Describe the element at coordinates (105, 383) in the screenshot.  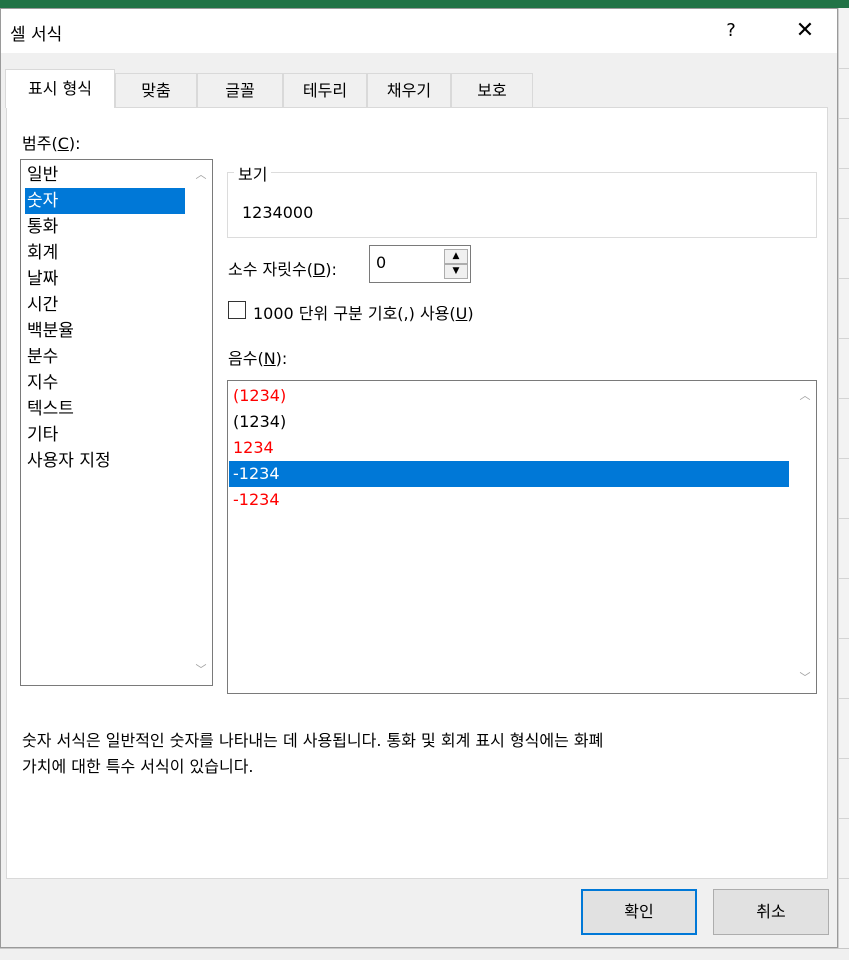
I see `category-item-scientific: 지수` at that location.